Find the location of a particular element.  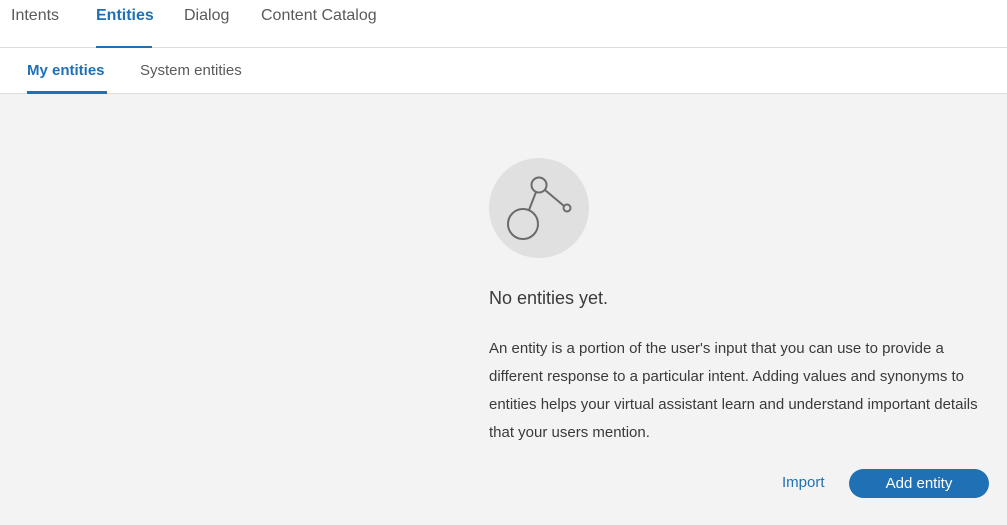

entity-graph-icon is located at coordinates (539, 208).